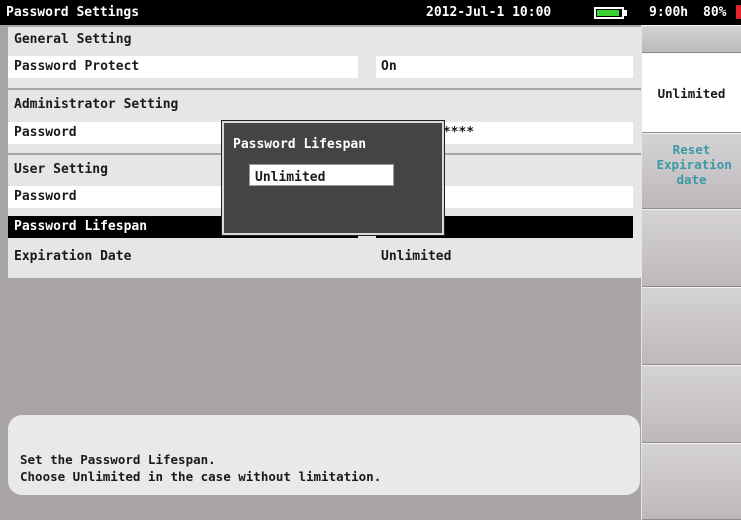  What do you see at coordinates (320, 12) in the screenshot?
I see `title-bar: Password Settings 2012-Jul-1 10:00` at bounding box center [320, 12].